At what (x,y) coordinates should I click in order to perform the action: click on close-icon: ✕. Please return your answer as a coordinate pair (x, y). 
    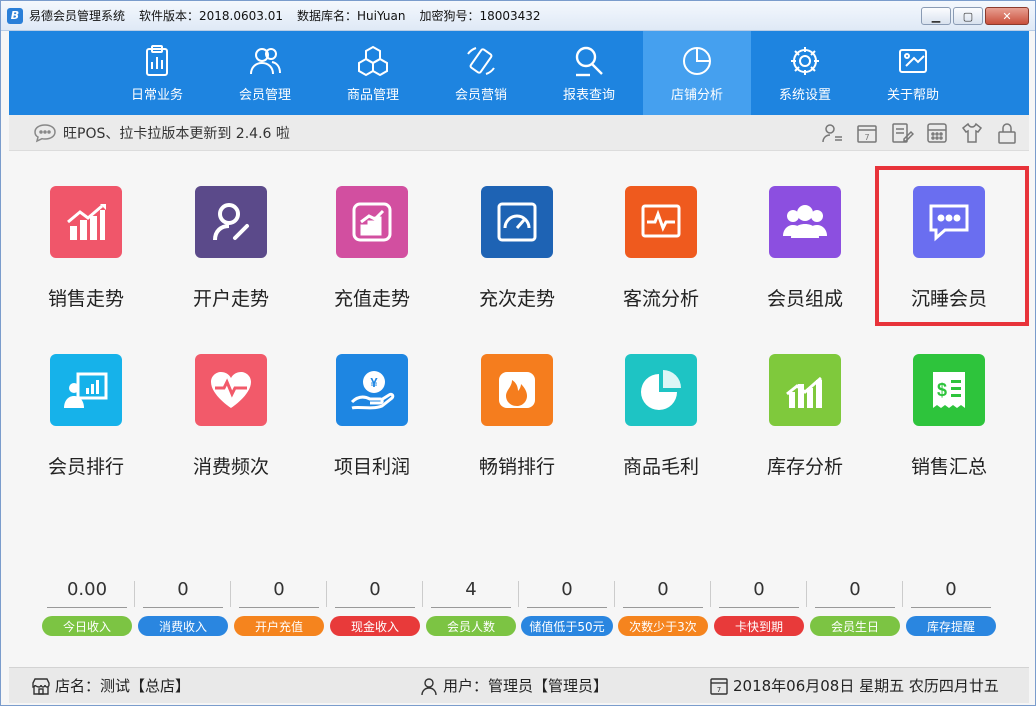
    Looking at the image, I should click on (1007, 16).